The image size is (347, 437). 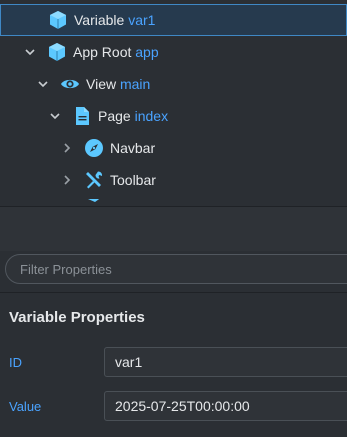 I want to click on document-icon, so click(x=82, y=116).